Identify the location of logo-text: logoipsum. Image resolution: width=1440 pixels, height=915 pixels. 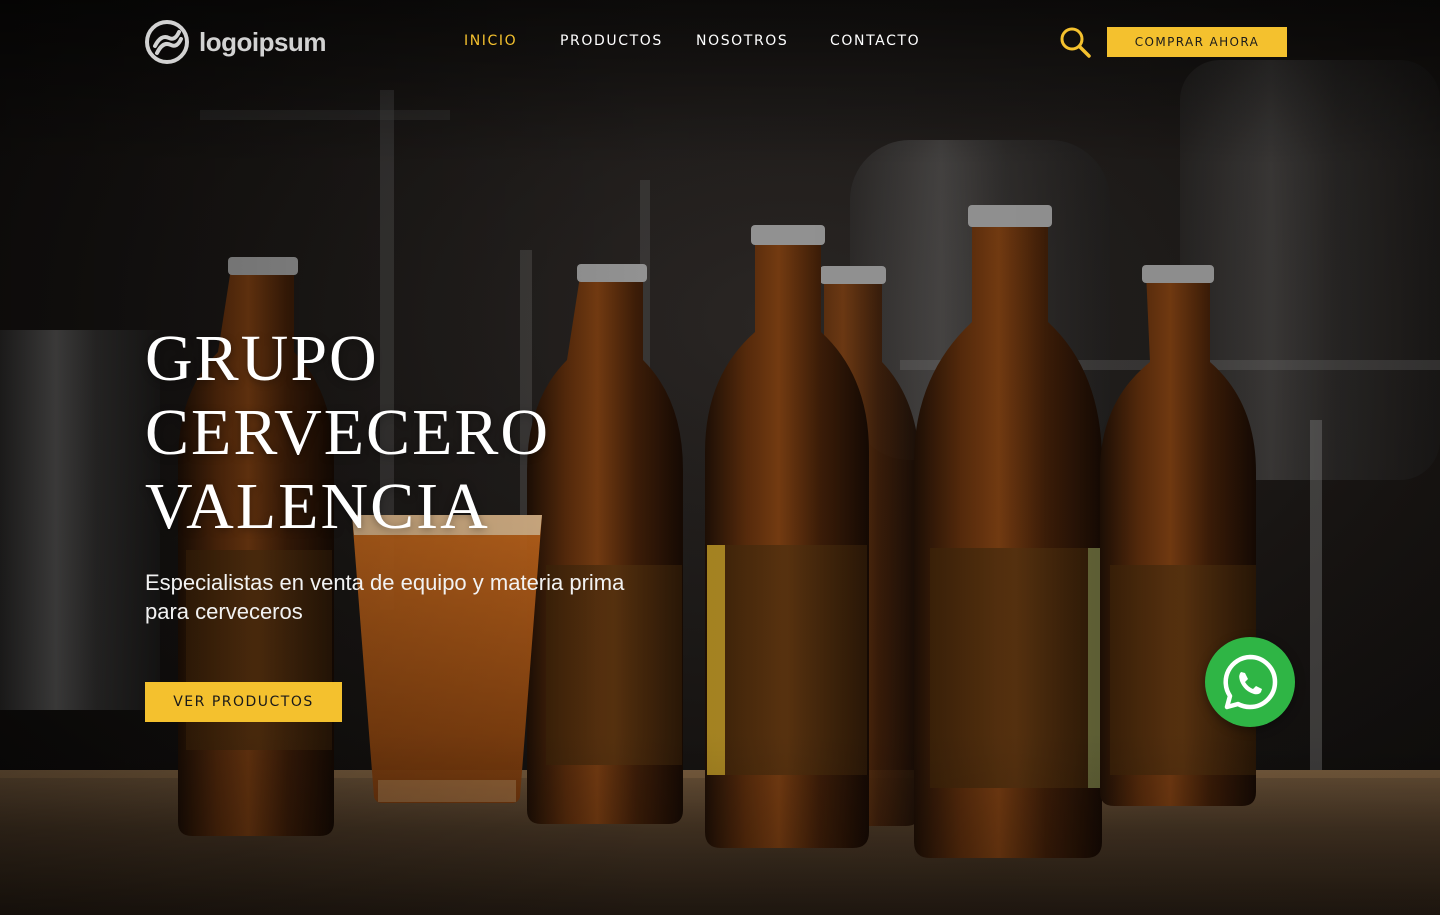
(262, 41).